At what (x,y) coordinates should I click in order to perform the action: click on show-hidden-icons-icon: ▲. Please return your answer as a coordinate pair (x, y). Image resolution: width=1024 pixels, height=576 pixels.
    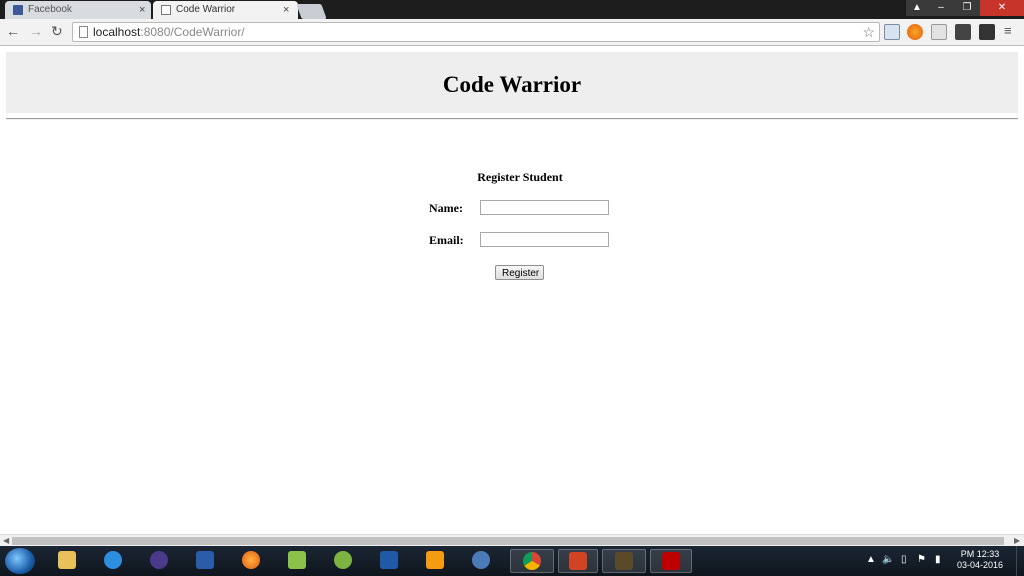
    Looking at the image, I should click on (871, 559).